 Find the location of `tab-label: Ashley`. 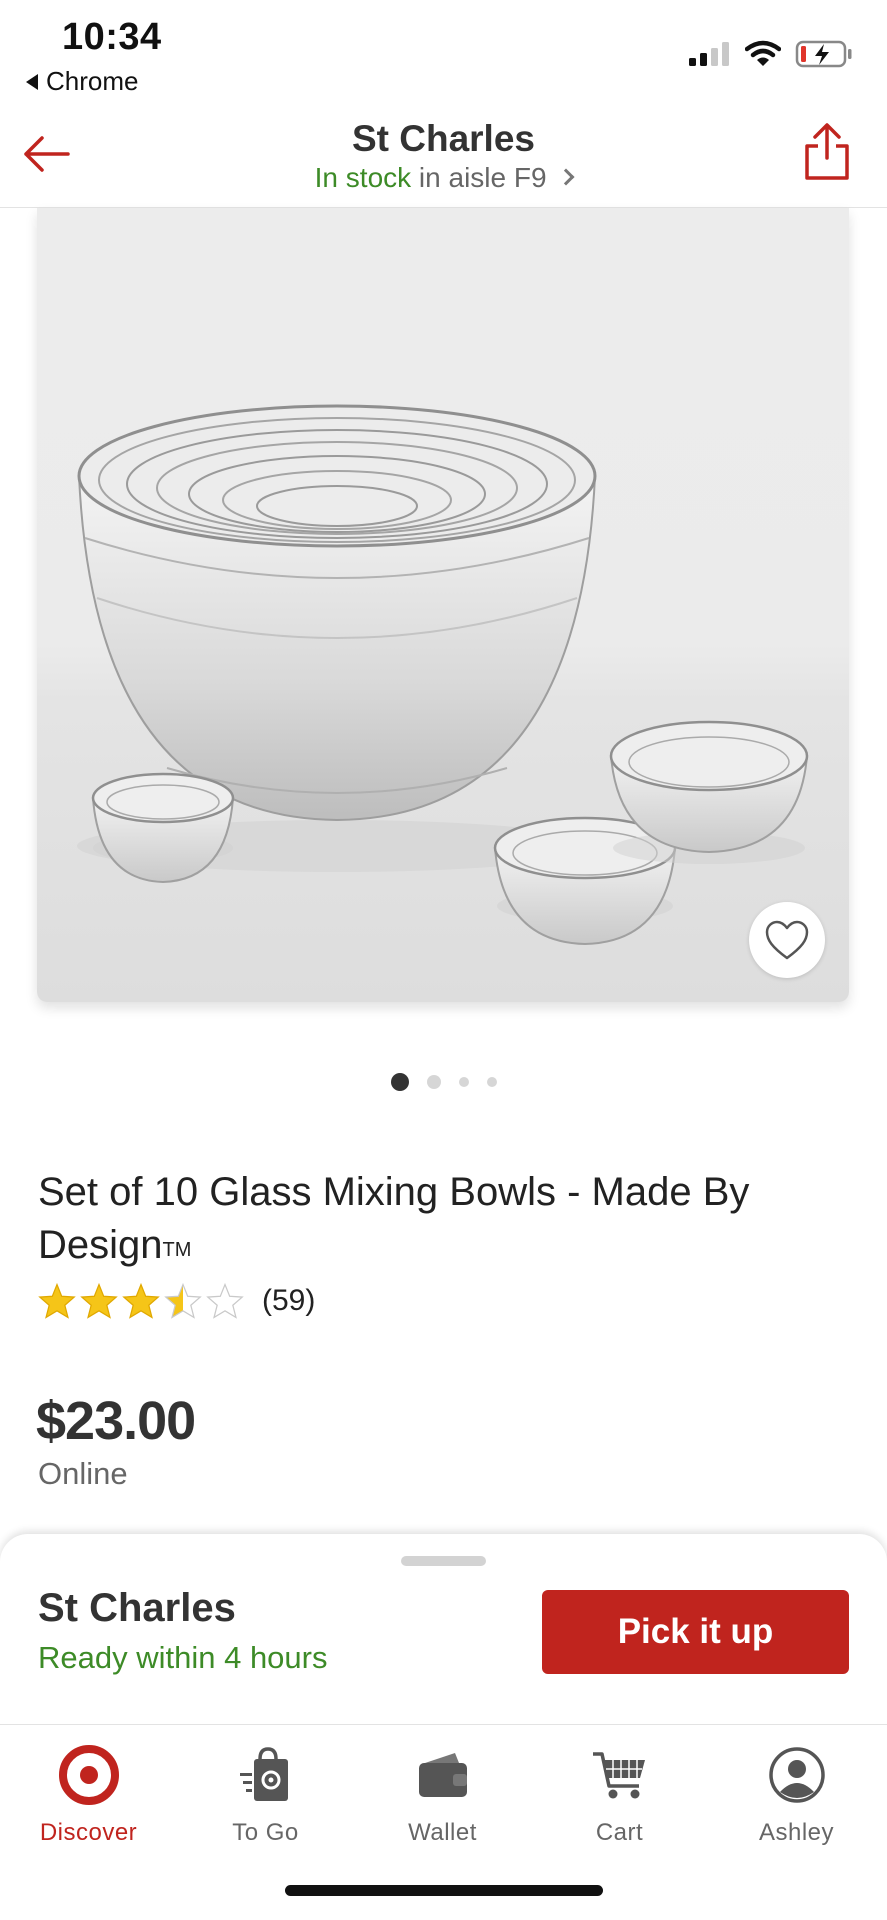

tab-label: Ashley is located at coordinates (796, 1832).